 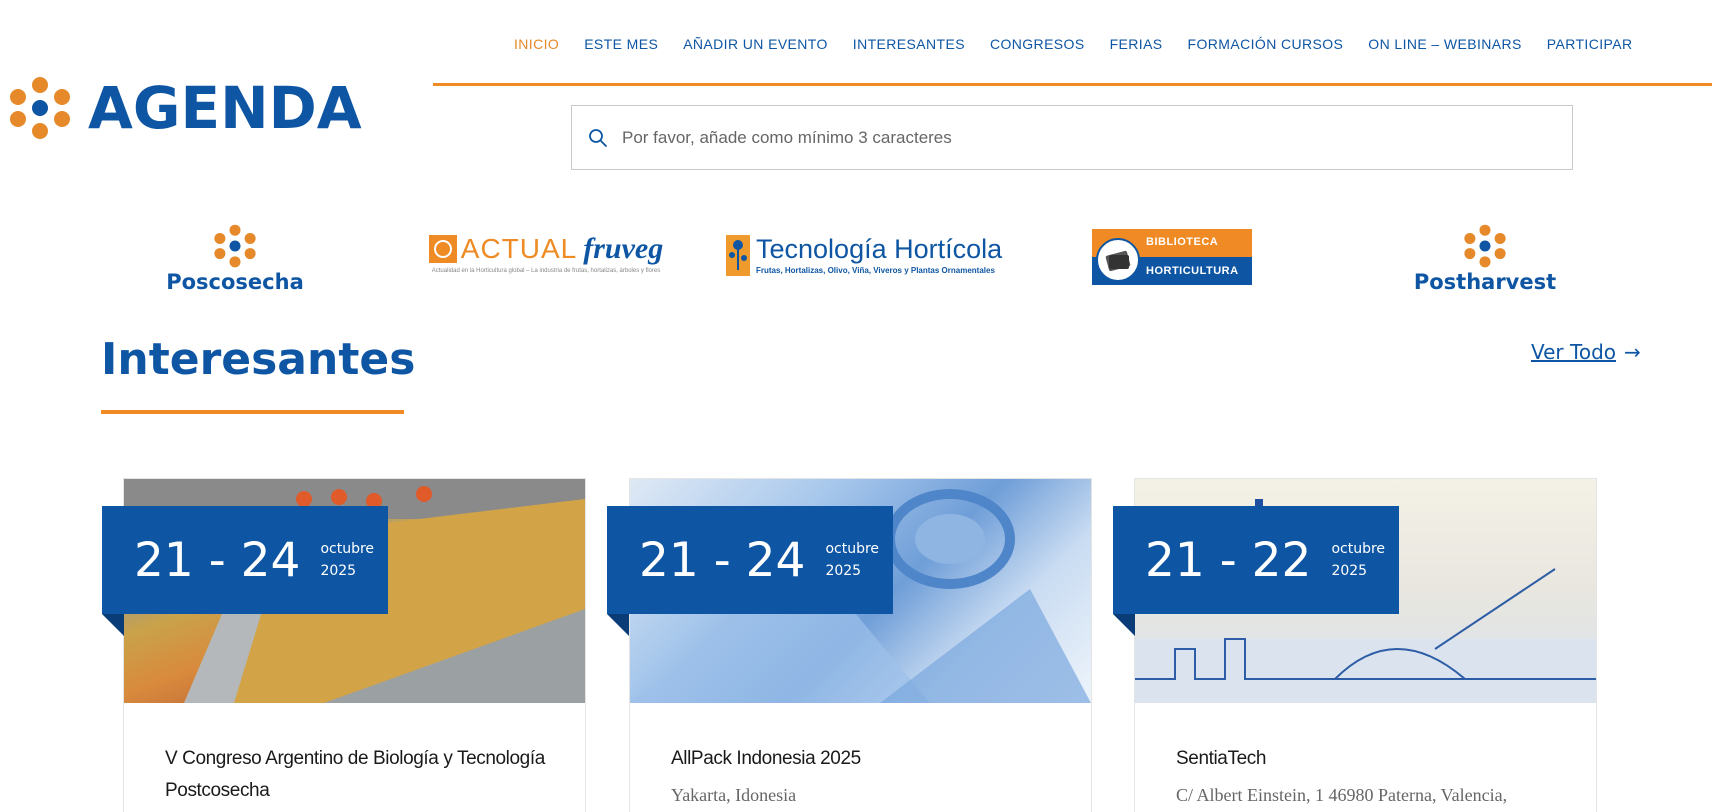 I want to click on section-title: Interesantes, so click(x=258, y=359).